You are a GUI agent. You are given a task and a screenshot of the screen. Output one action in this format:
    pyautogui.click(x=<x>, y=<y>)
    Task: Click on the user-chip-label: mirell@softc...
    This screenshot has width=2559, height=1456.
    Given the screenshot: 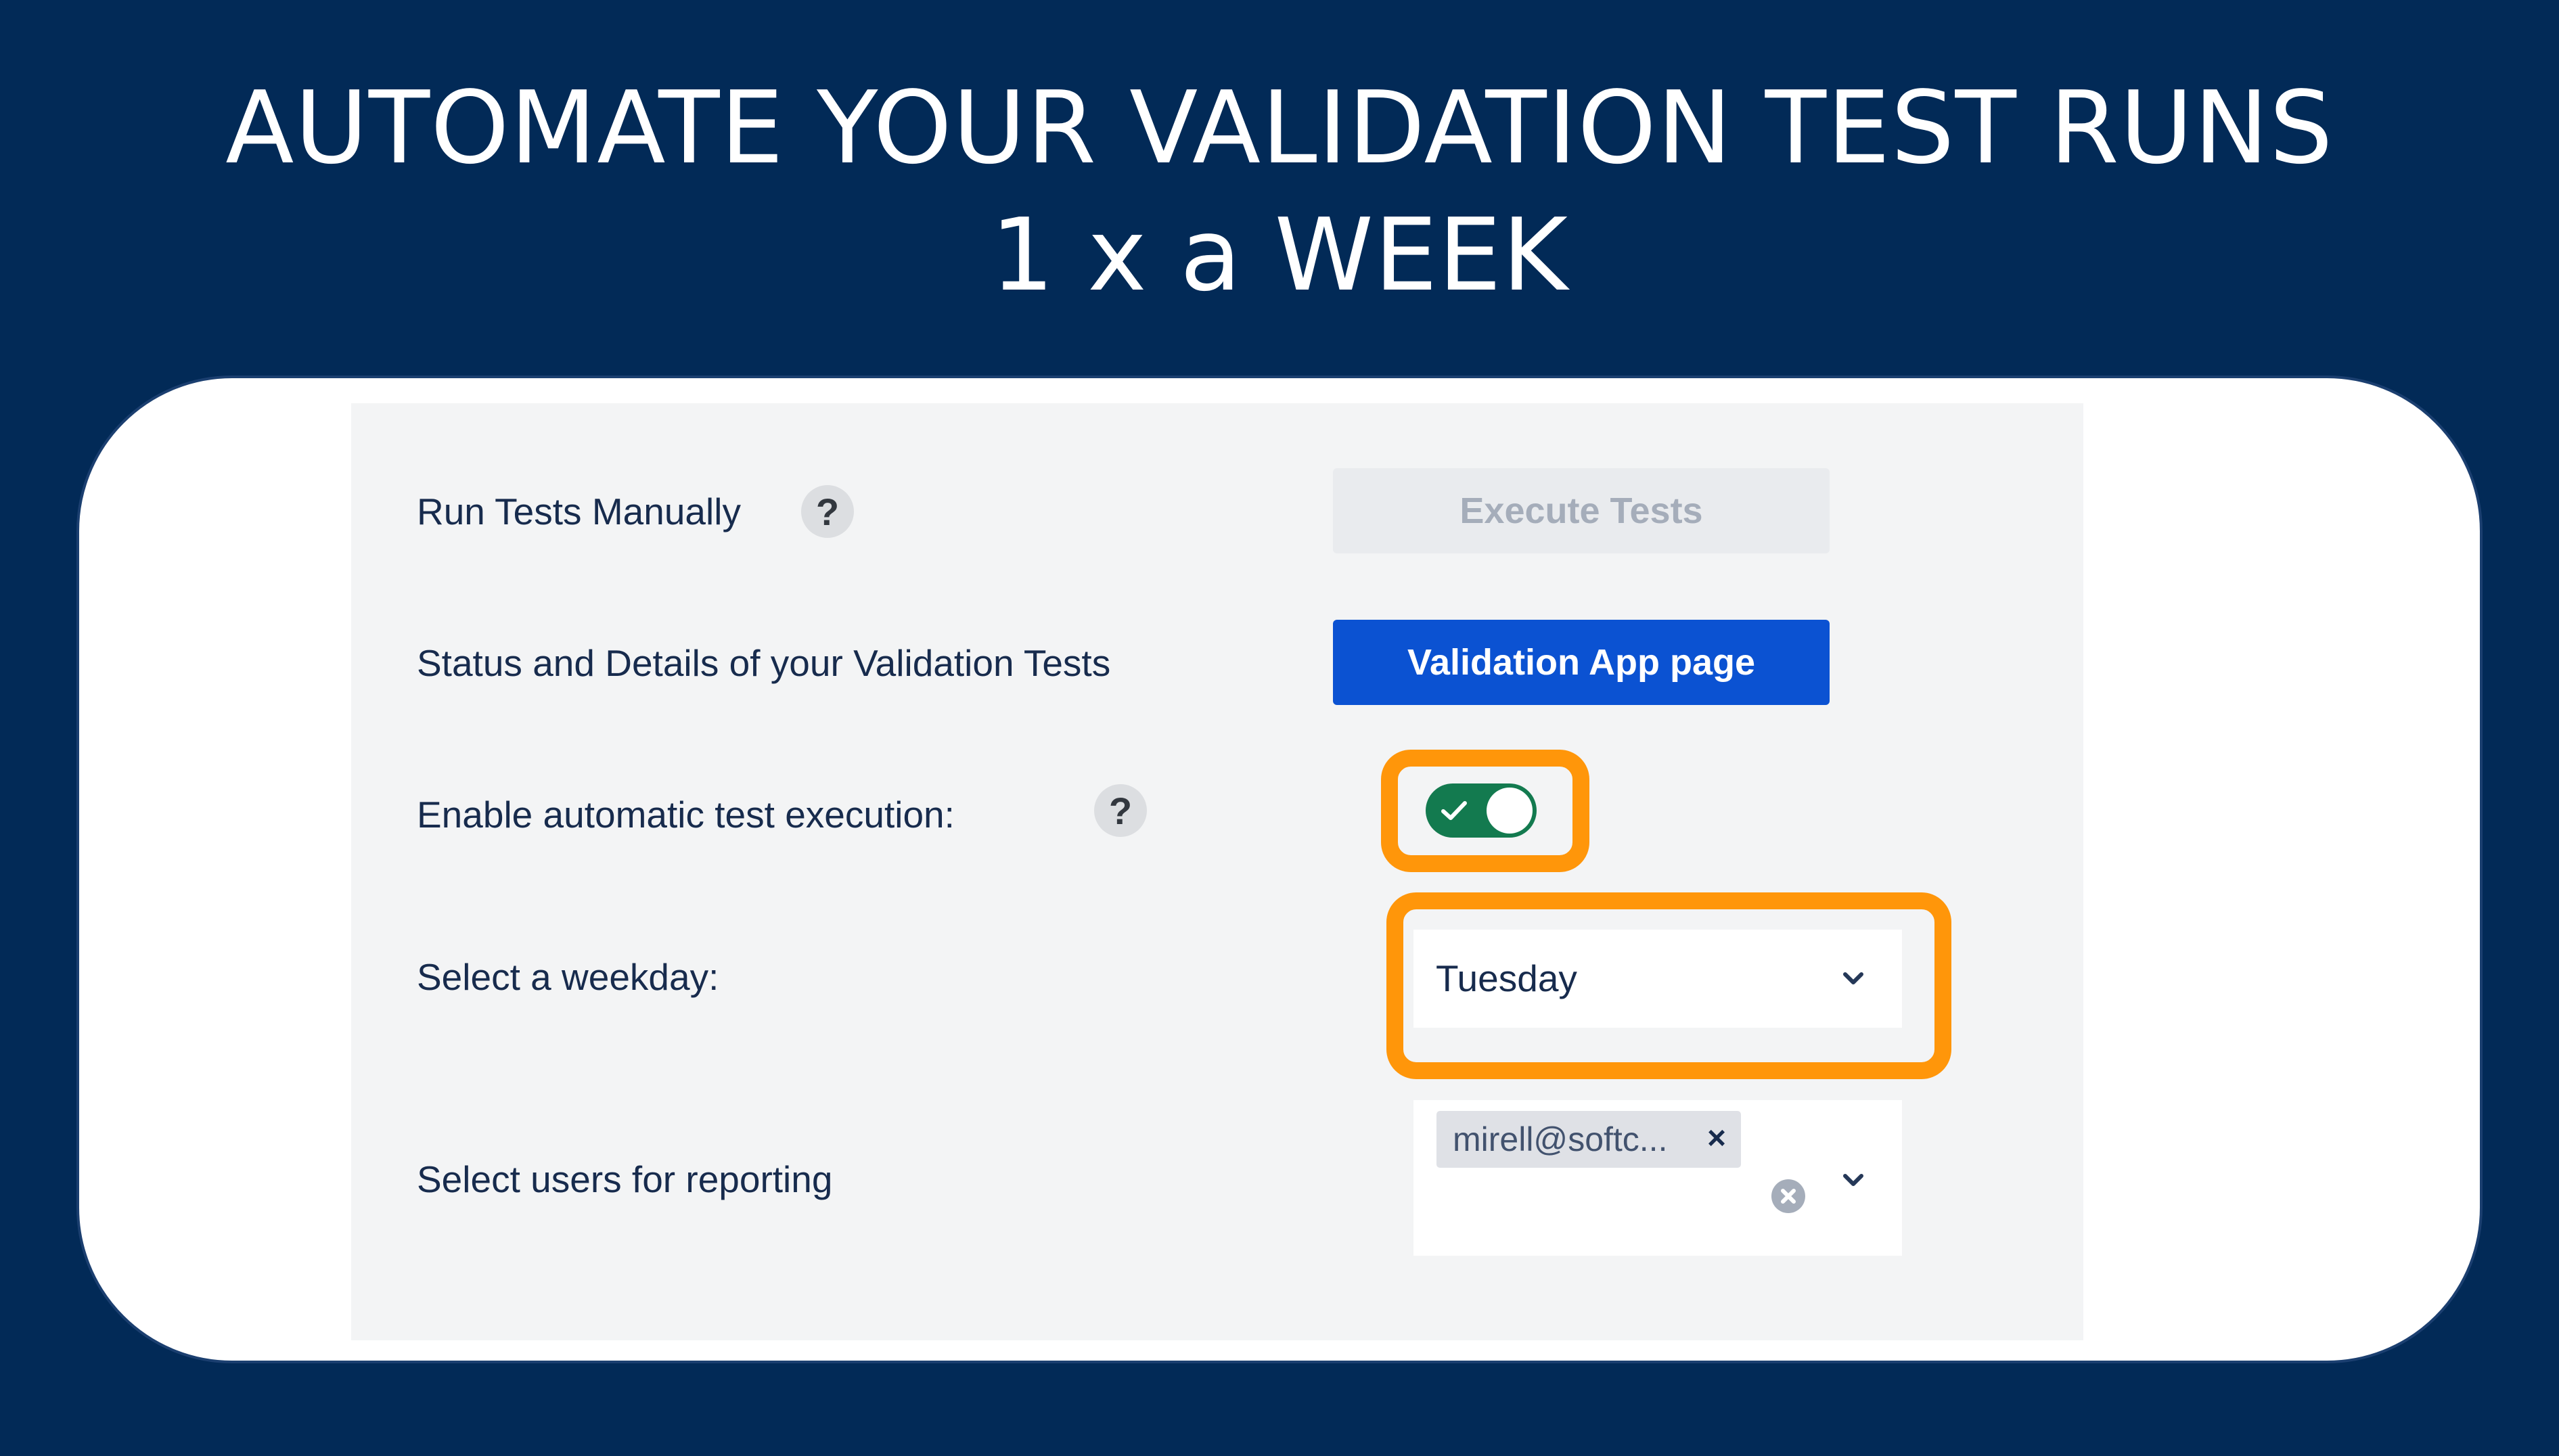 What is the action you would take?
    pyautogui.click(x=1560, y=1139)
    